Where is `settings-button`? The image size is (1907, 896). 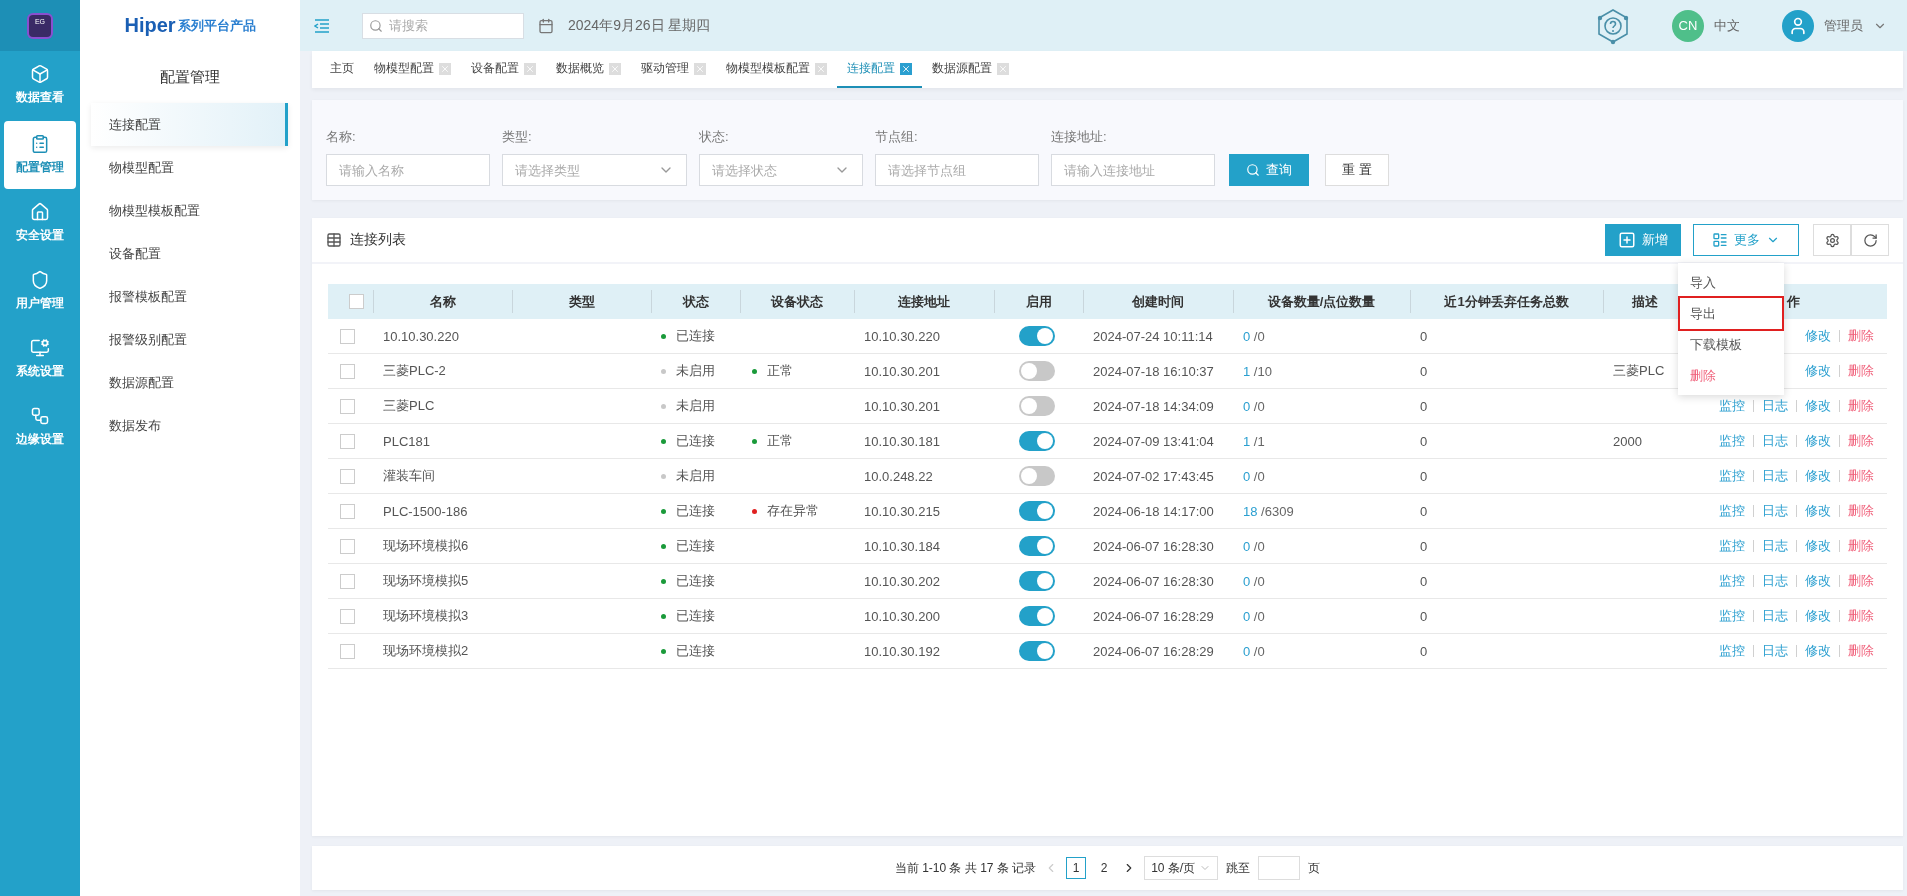 settings-button is located at coordinates (1832, 240).